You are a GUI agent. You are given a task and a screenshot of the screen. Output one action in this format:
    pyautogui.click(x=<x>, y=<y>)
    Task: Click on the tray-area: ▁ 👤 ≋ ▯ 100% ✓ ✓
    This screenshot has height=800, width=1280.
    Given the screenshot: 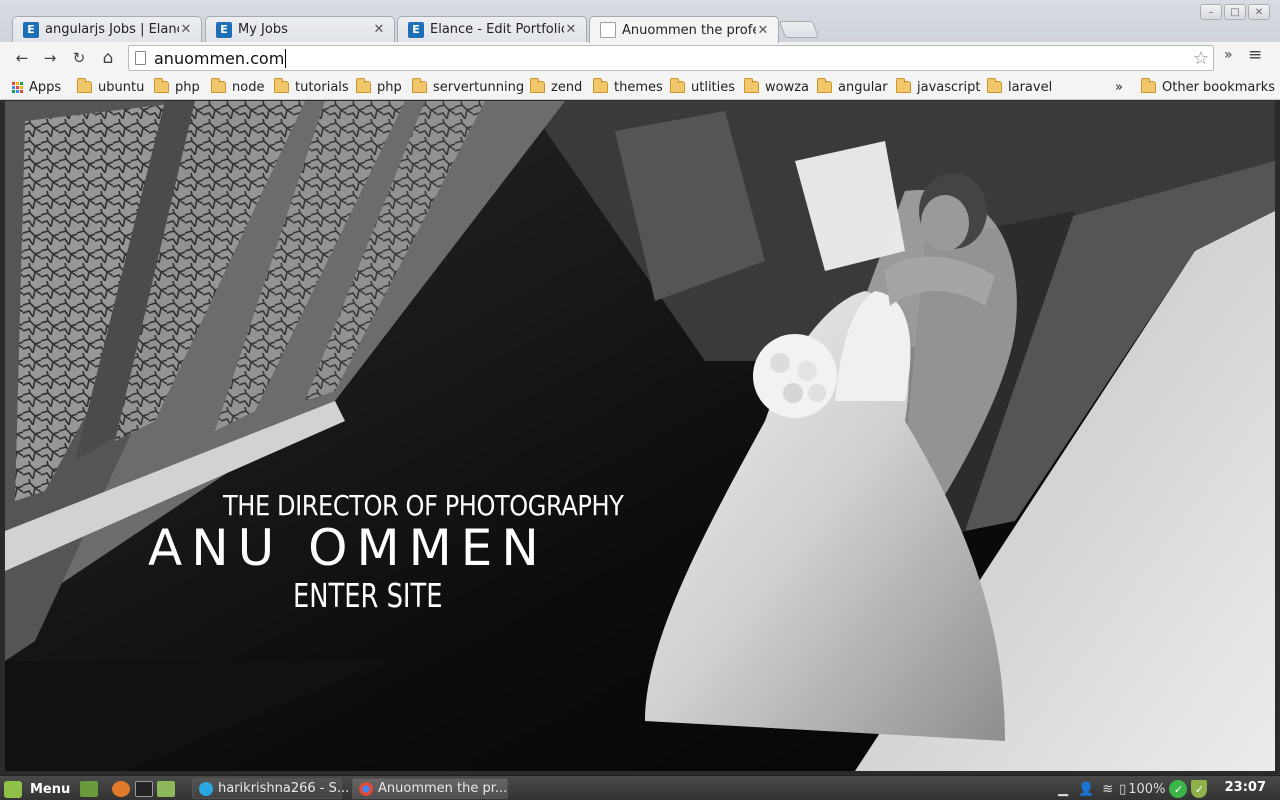 What is the action you would take?
    pyautogui.click(x=1133, y=789)
    